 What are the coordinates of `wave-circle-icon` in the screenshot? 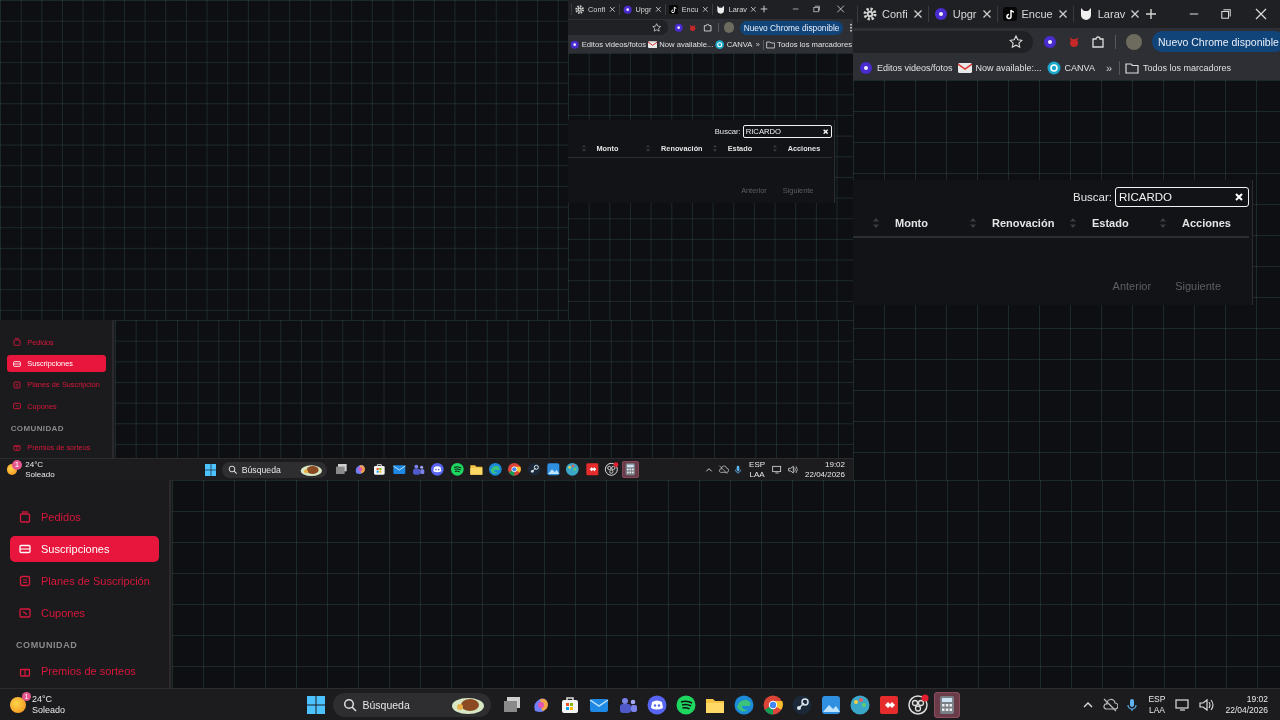 It's located at (743, 704).